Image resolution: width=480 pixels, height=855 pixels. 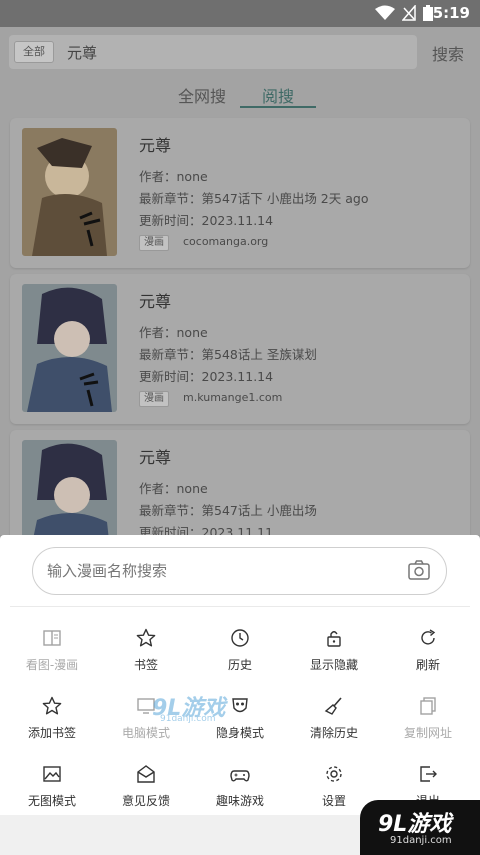 I want to click on menu-history: 历史, so click(x=240, y=658).